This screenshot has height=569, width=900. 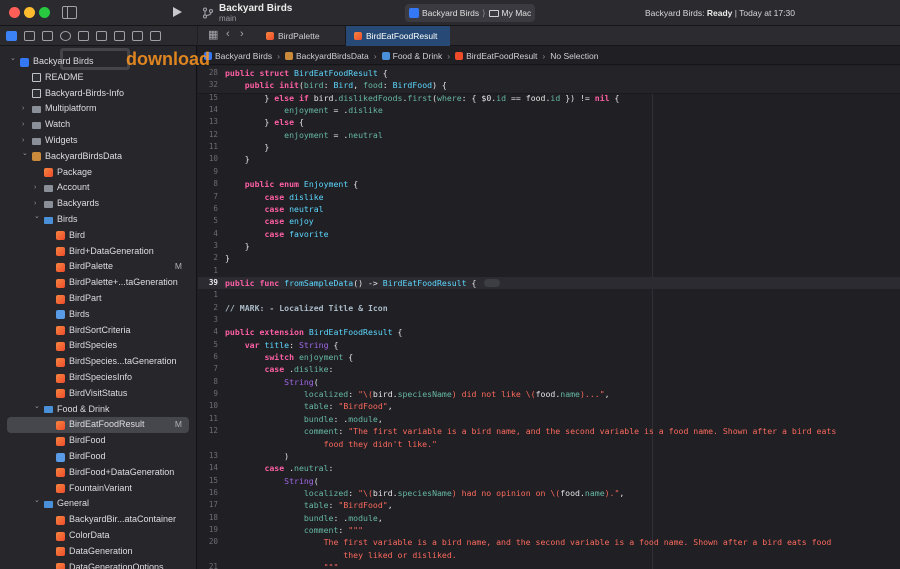 I want to click on tab-overview-icon: ▦, so click(x=213, y=34).